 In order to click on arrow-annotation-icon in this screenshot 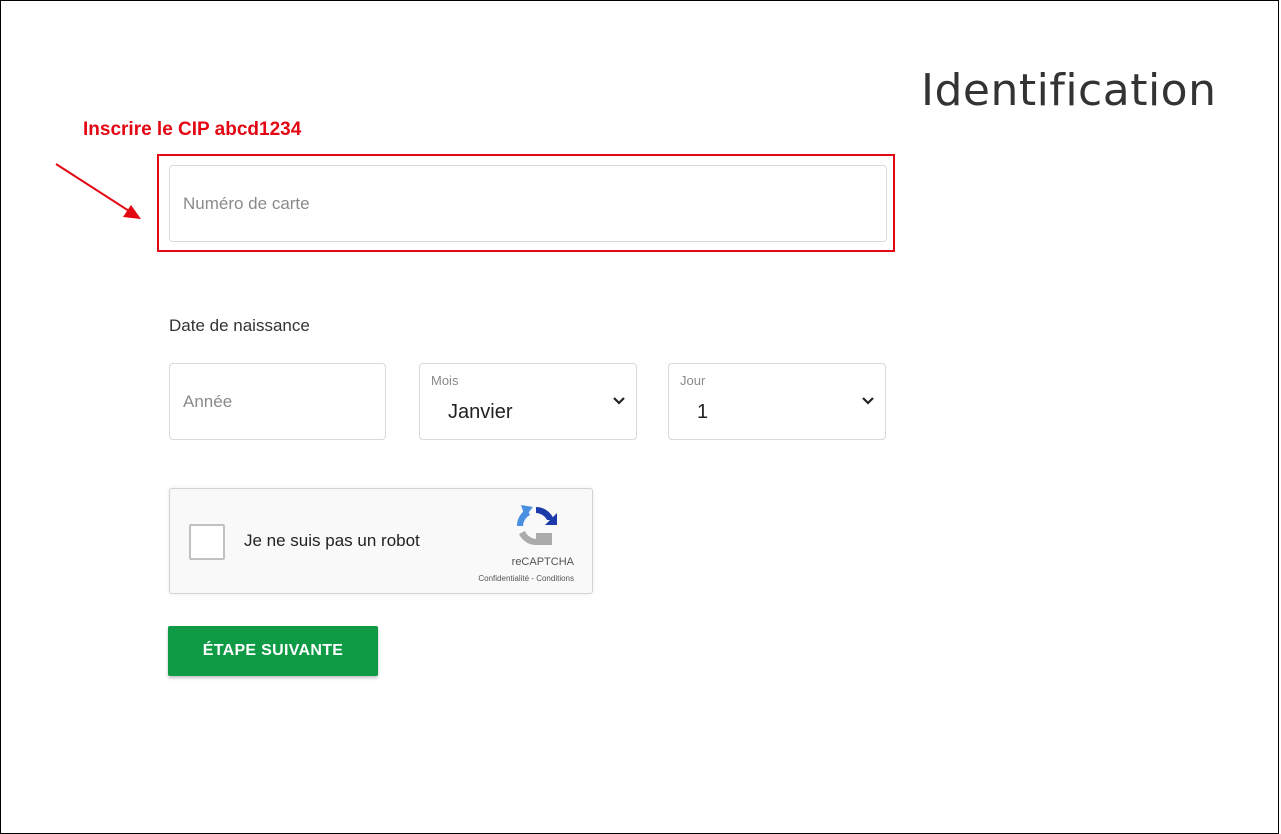, I will do `click(98, 191)`.